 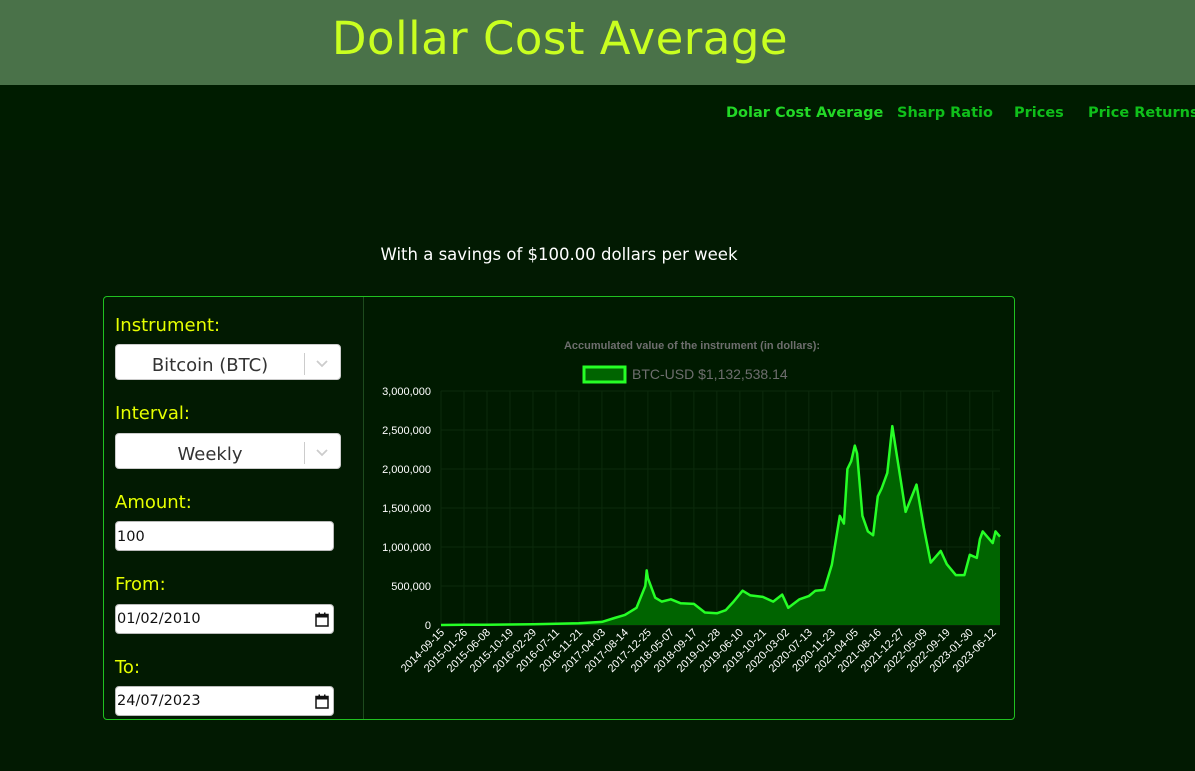 What do you see at coordinates (604, 374) in the screenshot?
I see `legend-swatch` at bounding box center [604, 374].